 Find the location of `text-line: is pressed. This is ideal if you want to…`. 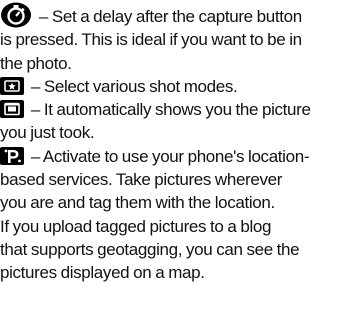

text-line: is pressed. This is ideal if you want to… is located at coordinates (151, 40).